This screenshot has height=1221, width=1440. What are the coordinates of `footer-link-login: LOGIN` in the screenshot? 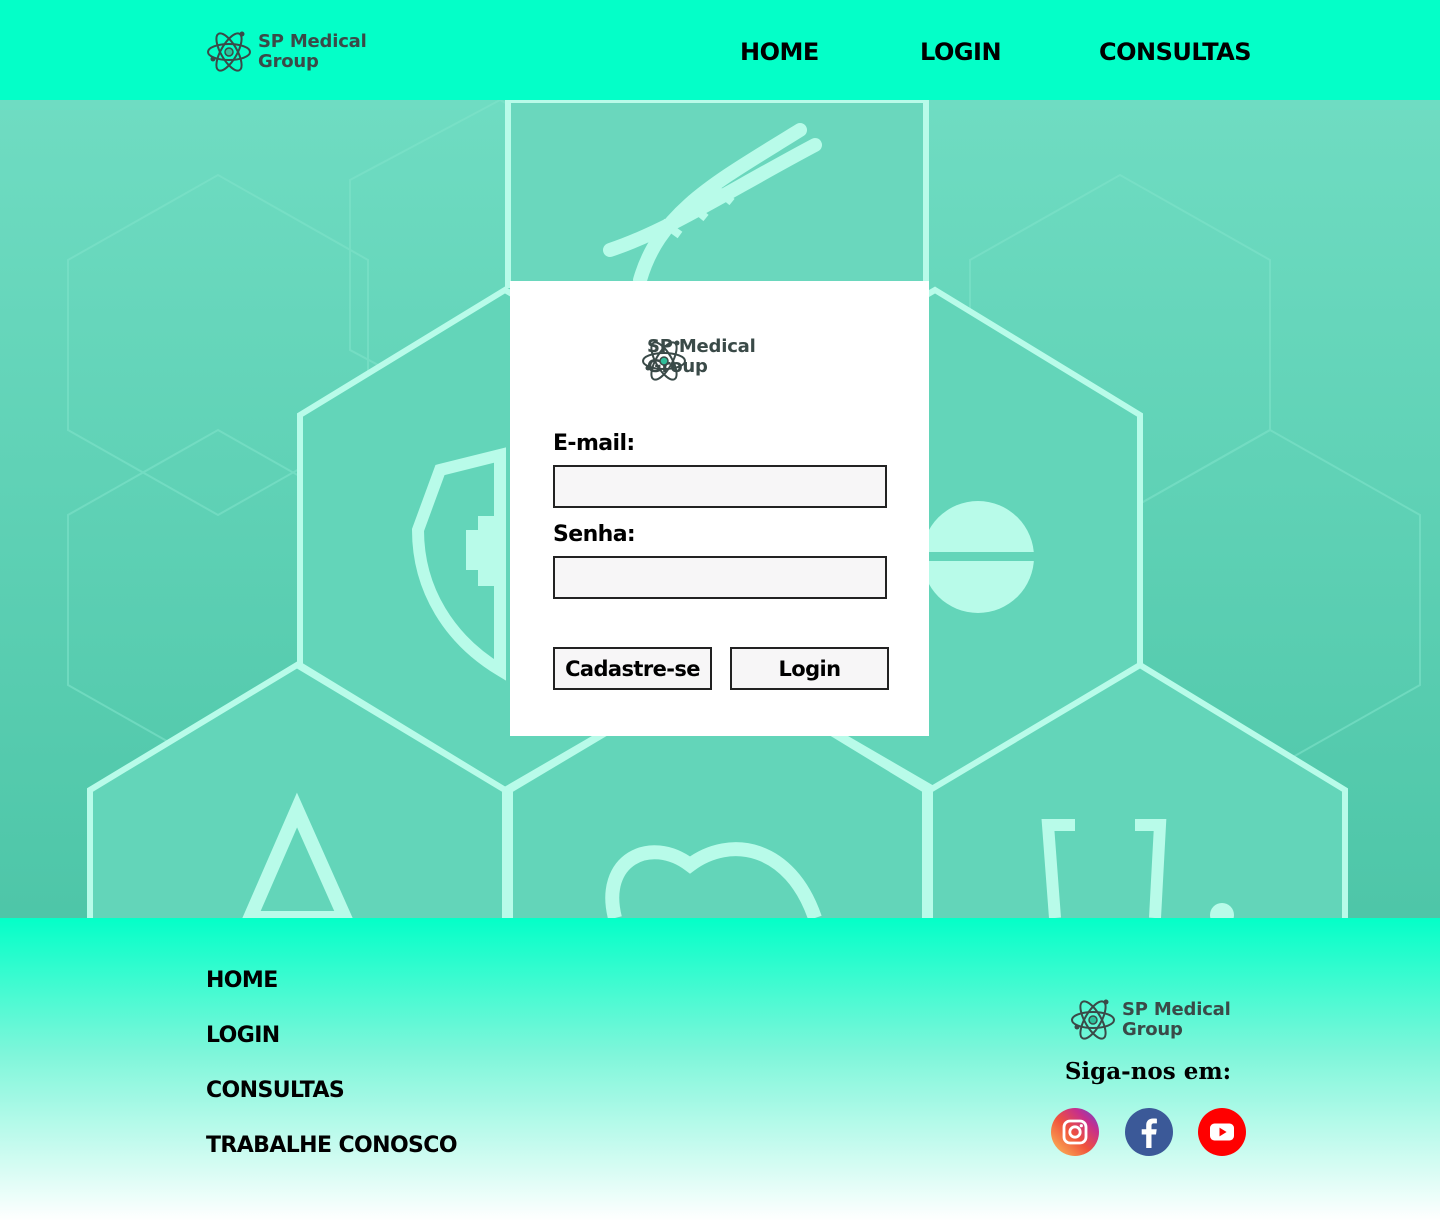 It's located at (243, 1035).